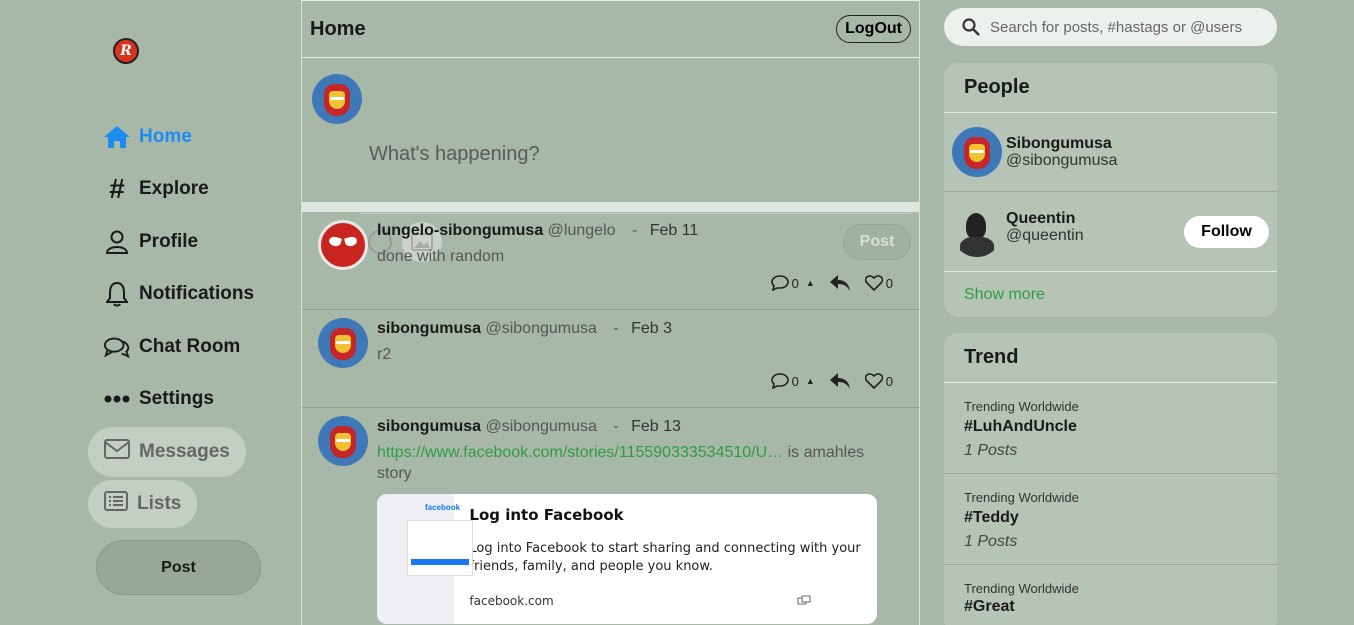 This screenshot has height=625, width=1354. Describe the element at coordinates (454, 154) in the screenshot. I see `composer-input: What's happening?` at that location.